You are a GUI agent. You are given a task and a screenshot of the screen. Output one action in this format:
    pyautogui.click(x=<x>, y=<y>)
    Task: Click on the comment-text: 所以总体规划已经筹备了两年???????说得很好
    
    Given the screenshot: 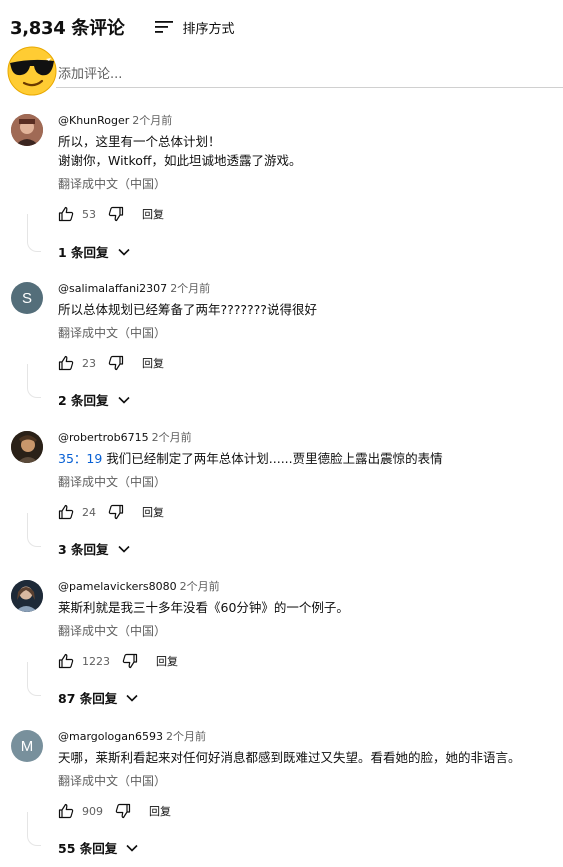 What is the action you would take?
    pyautogui.click(x=187, y=309)
    